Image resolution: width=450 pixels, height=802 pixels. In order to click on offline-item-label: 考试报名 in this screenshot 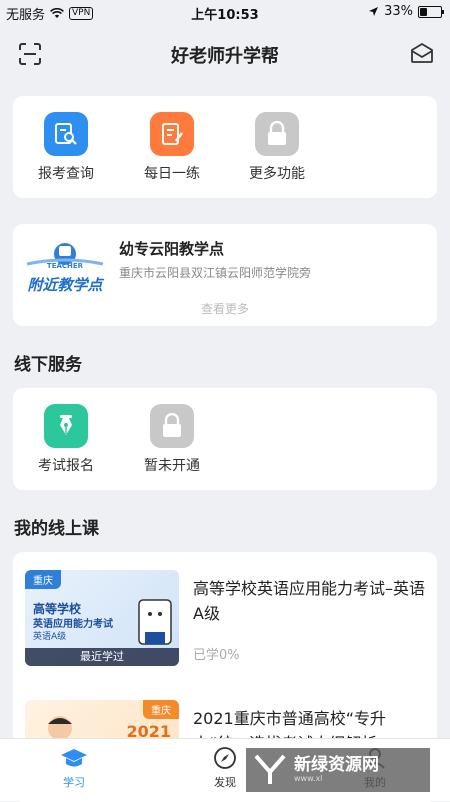, I will do `click(66, 466)`.